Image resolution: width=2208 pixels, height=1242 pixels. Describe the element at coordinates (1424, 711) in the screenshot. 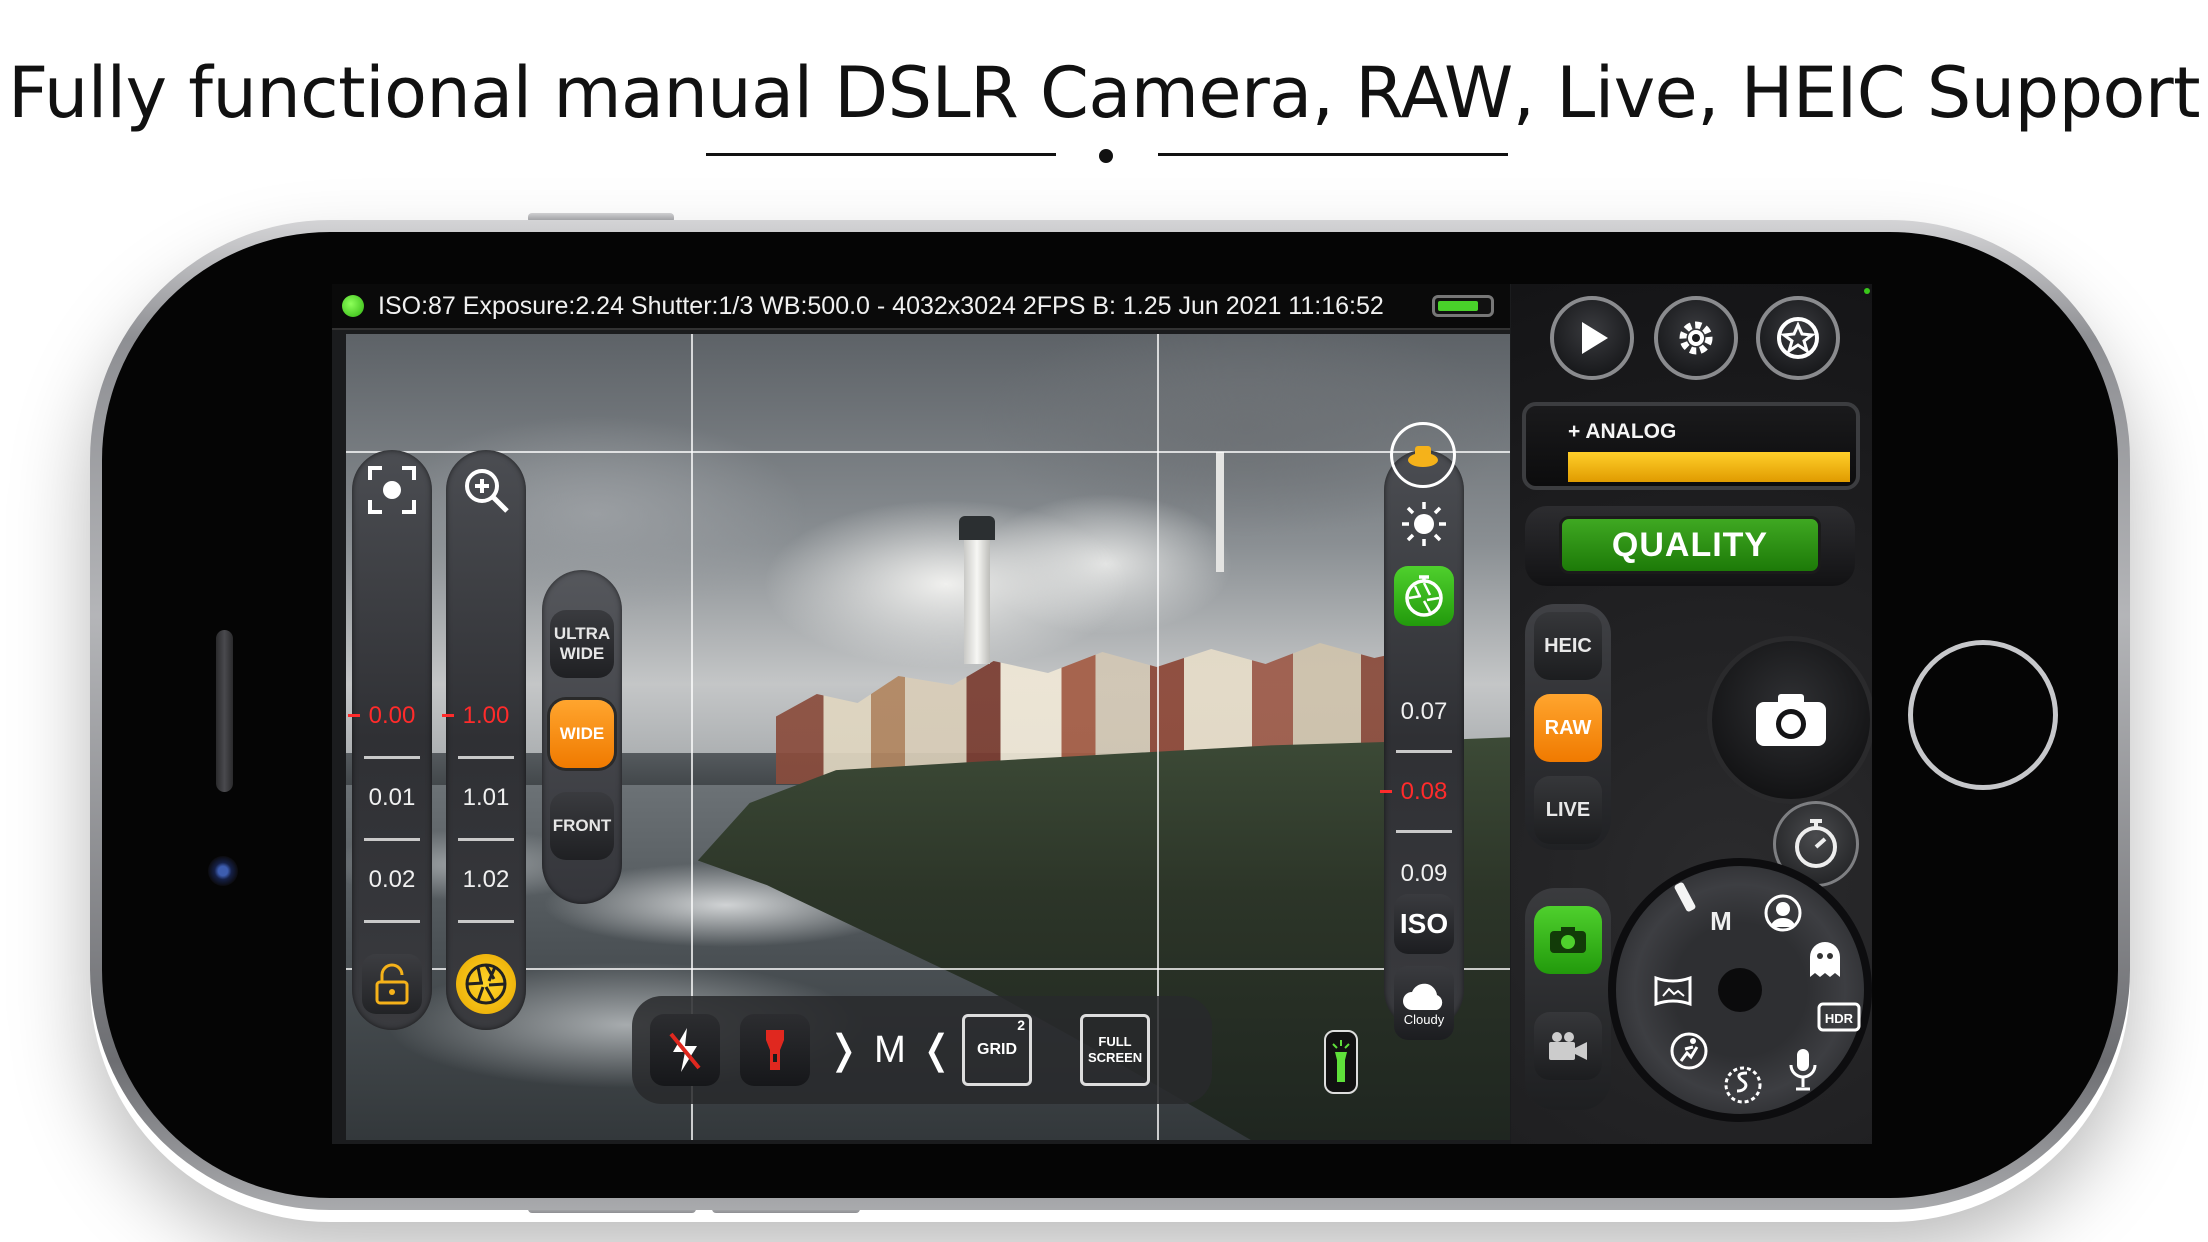

I see `exposure-value: 0.07` at that location.